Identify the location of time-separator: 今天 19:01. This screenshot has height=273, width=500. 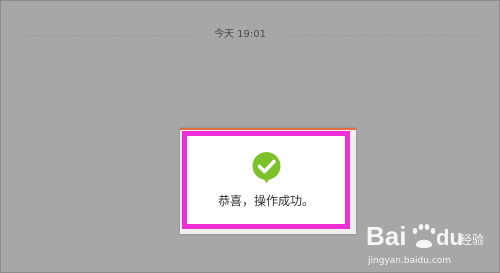
(250, 35).